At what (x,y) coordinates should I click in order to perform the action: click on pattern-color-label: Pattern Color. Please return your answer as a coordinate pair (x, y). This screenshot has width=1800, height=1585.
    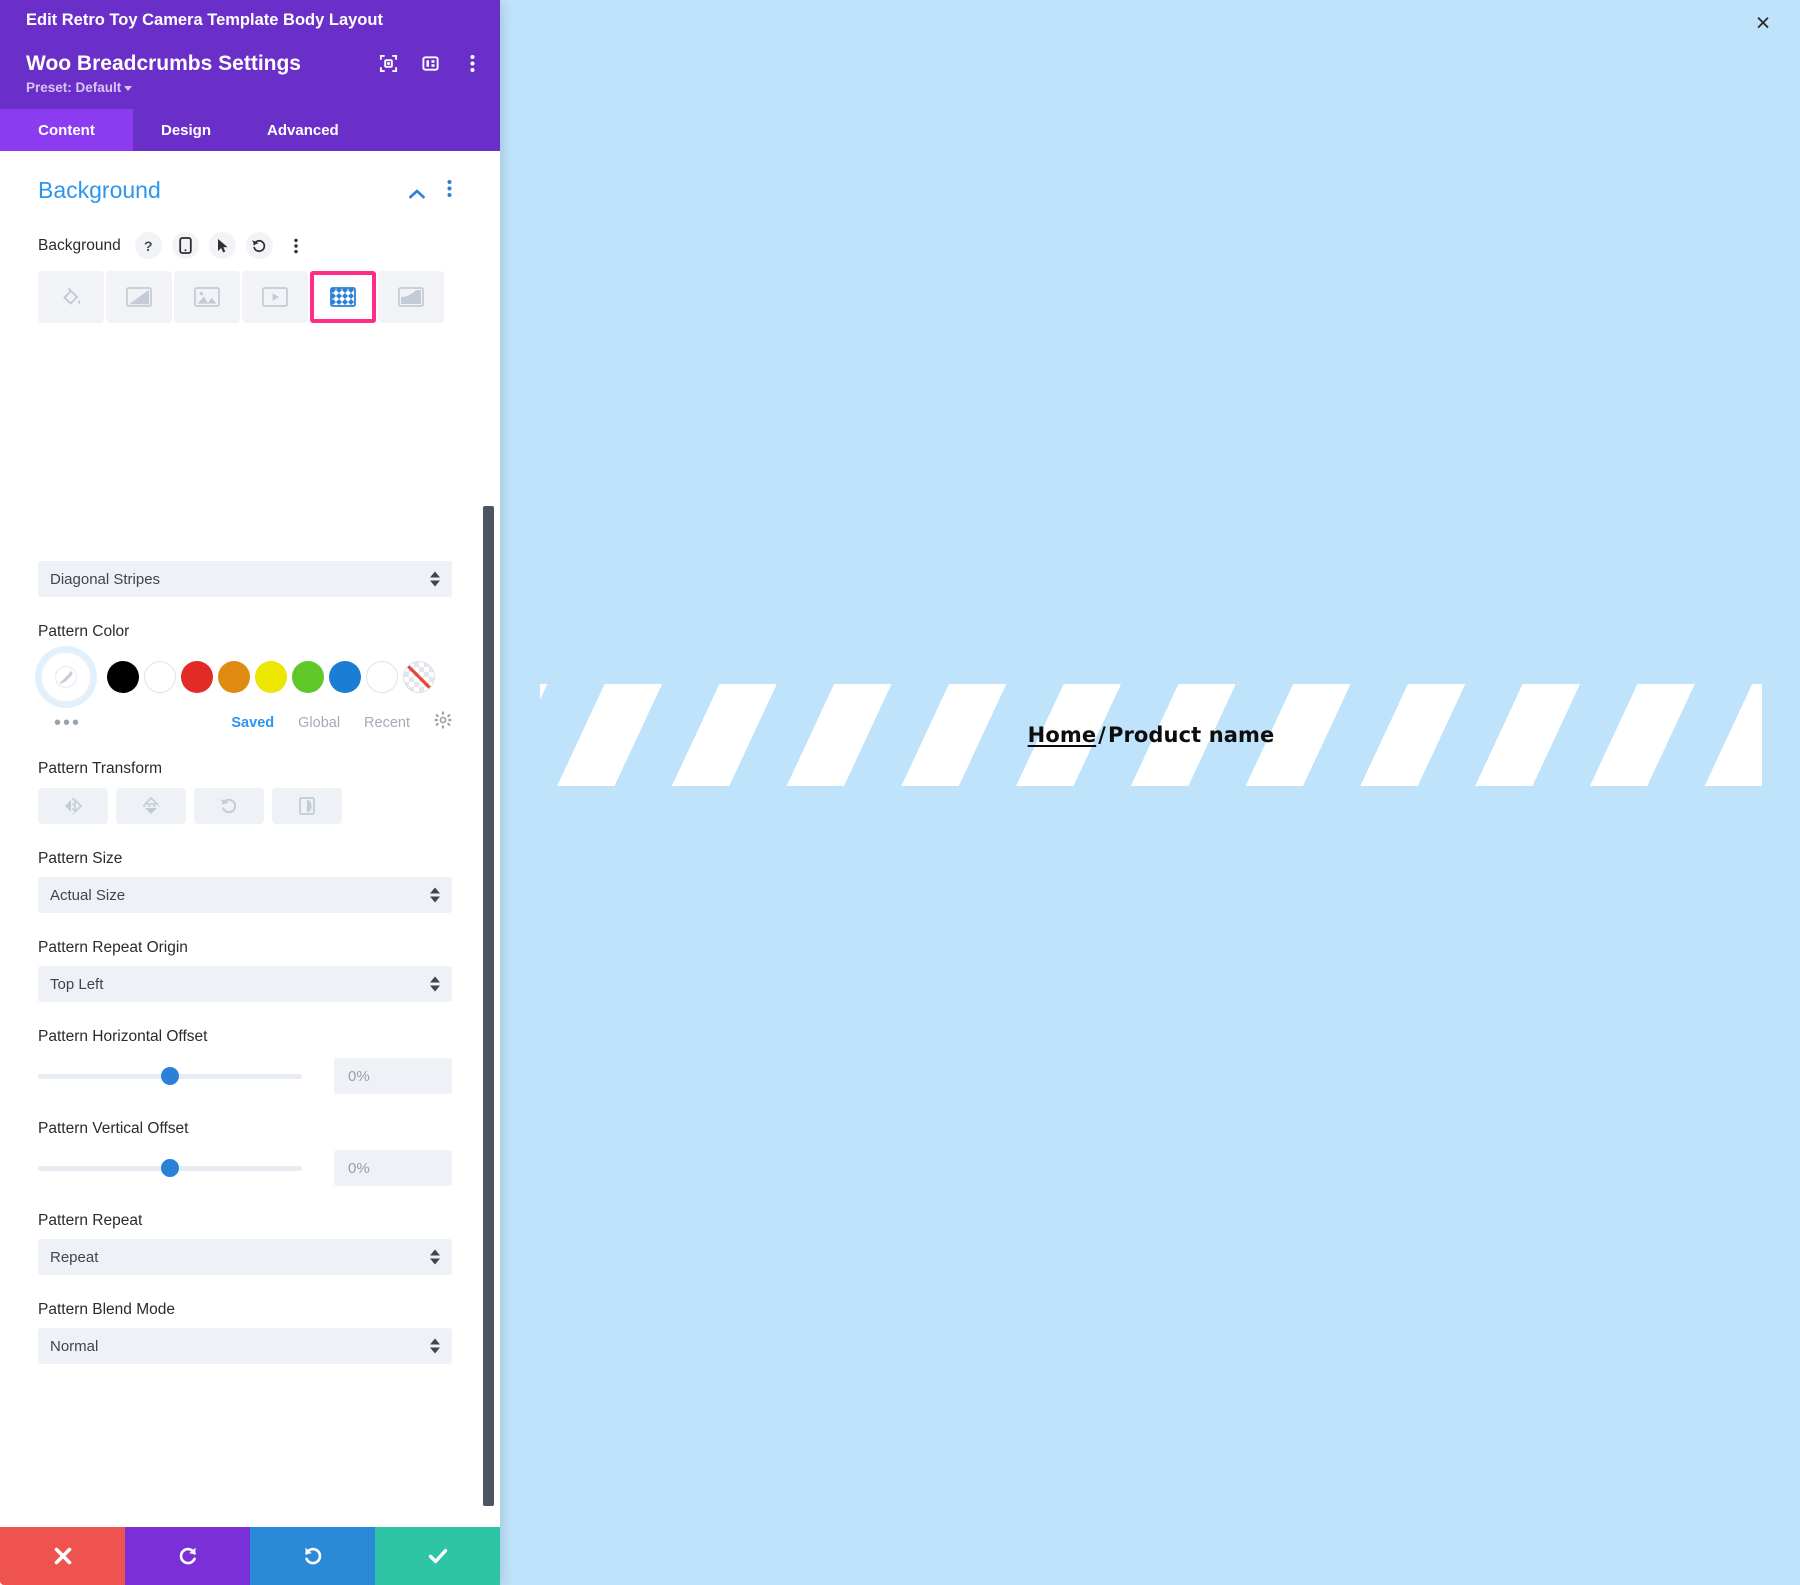
    Looking at the image, I should click on (84, 632).